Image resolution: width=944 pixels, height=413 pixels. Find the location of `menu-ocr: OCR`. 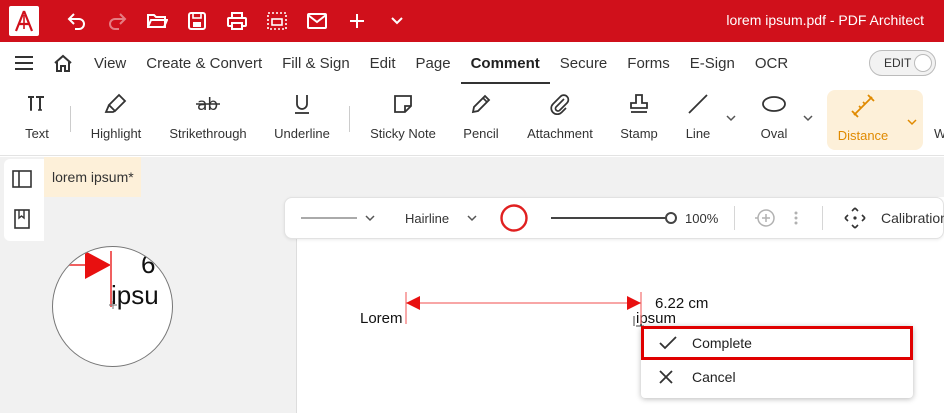

menu-ocr: OCR is located at coordinates (771, 63).